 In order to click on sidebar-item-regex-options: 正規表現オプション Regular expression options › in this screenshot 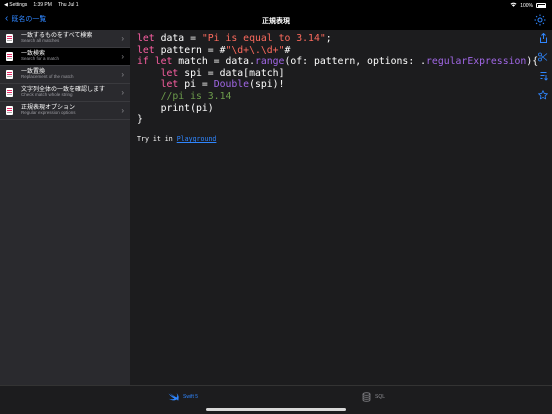, I will do `click(65, 111)`.